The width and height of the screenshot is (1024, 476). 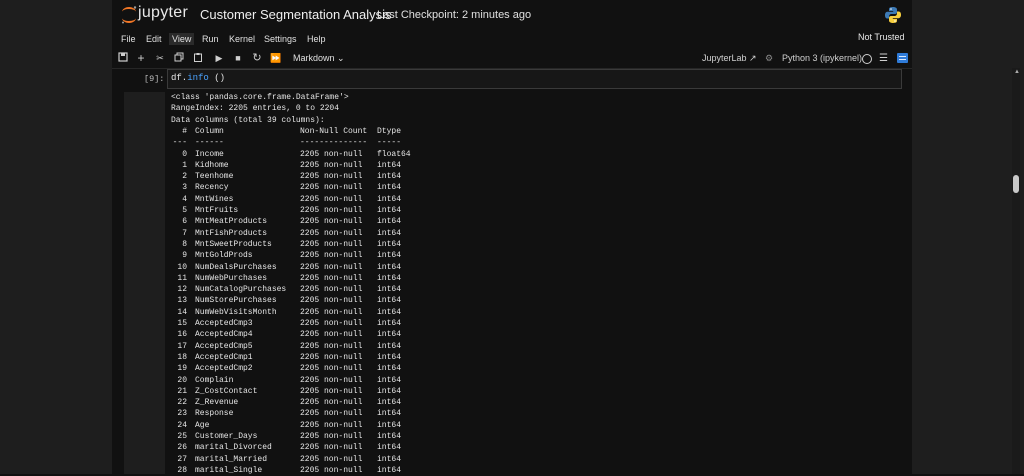 I want to click on menu-run: Run, so click(x=210, y=39).